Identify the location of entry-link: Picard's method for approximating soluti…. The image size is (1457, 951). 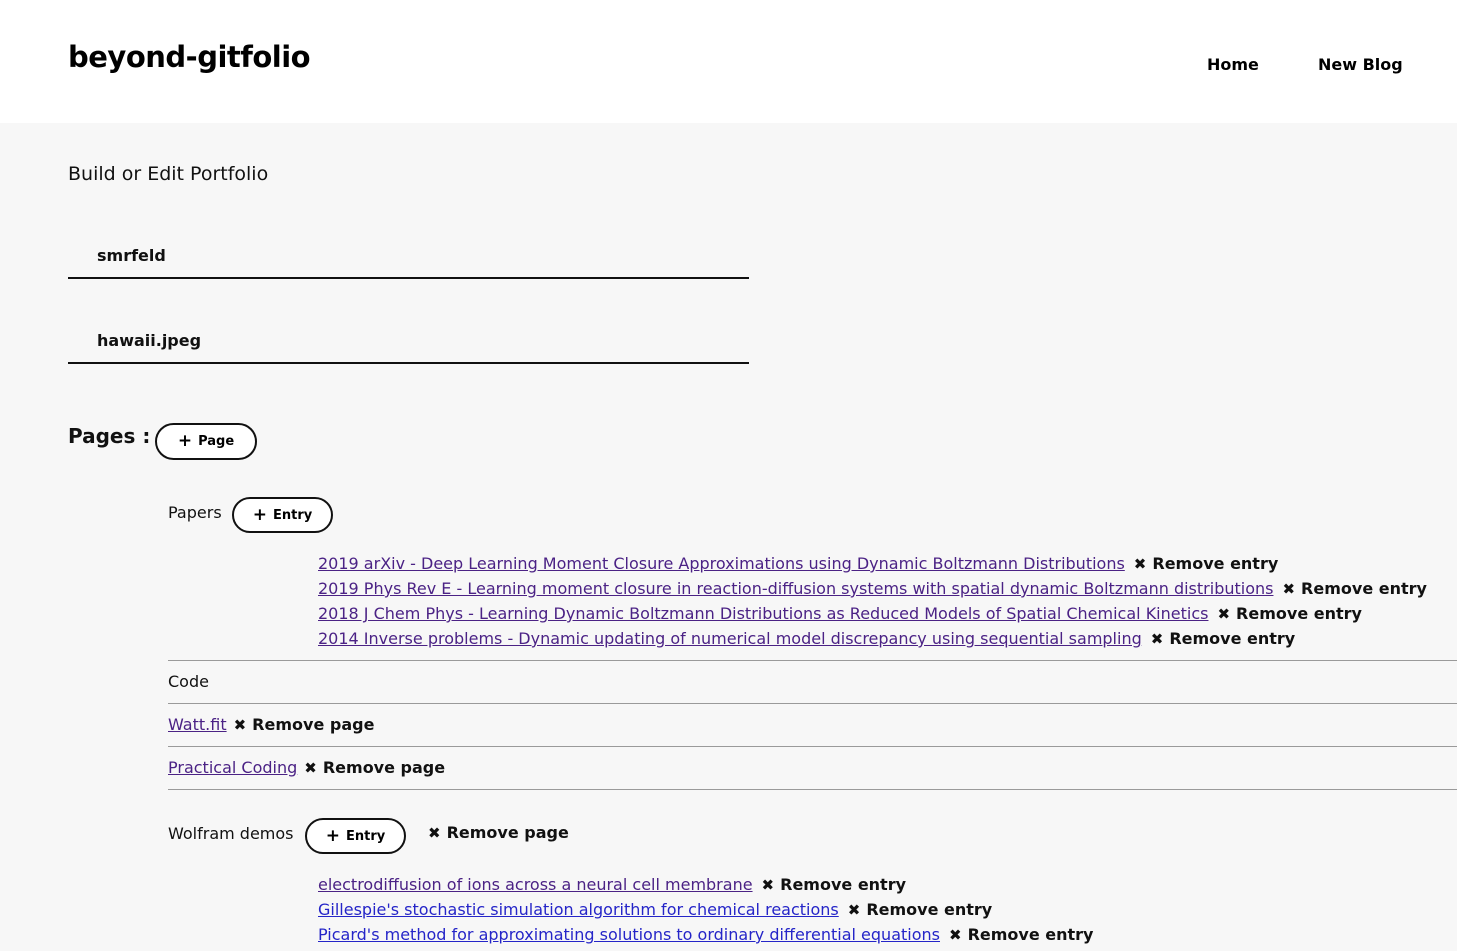
(629, 934).